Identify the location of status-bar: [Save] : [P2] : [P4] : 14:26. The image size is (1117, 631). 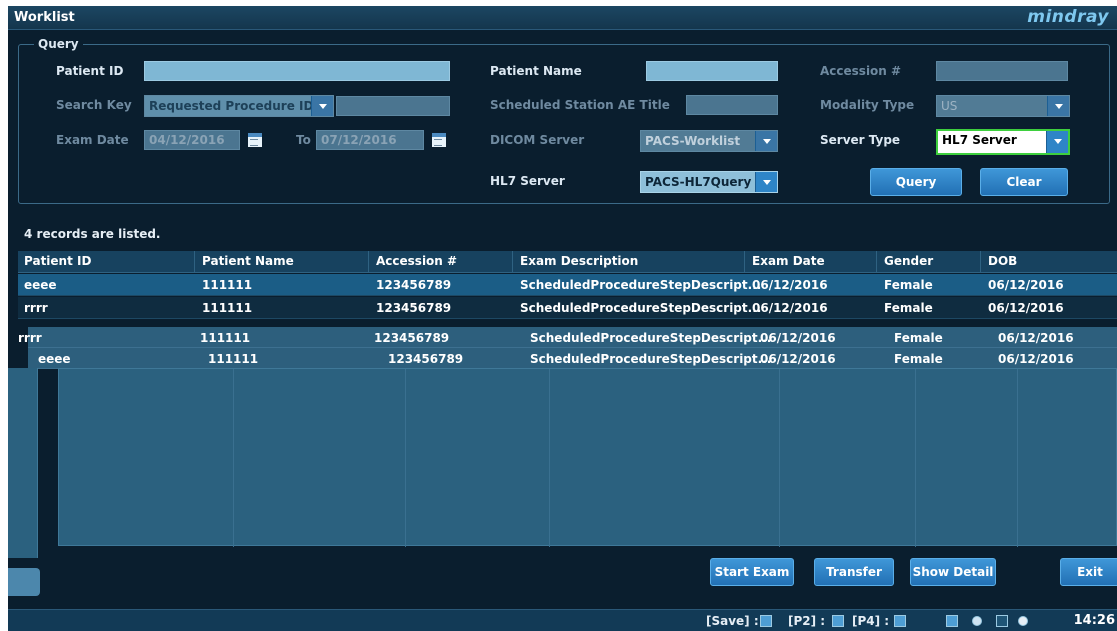
(562, 620).